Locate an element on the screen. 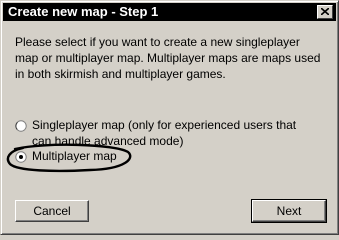  radio-checked-icon is located at coordinates (21, 157).